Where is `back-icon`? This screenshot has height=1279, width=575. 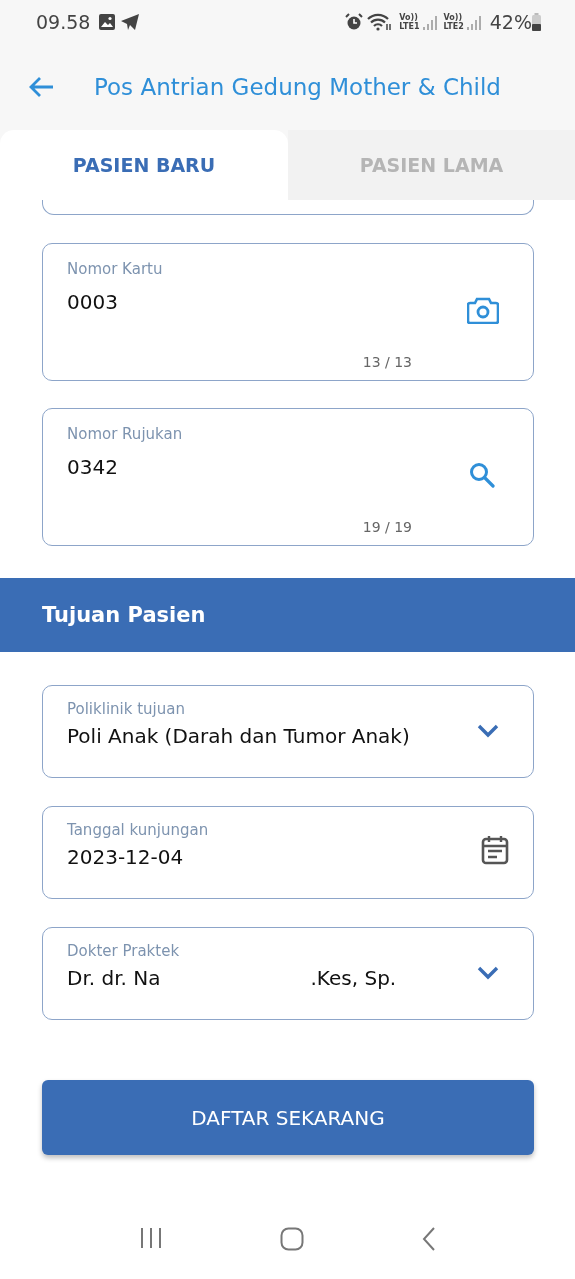
back-icon is located at coordinates (429, 1239).